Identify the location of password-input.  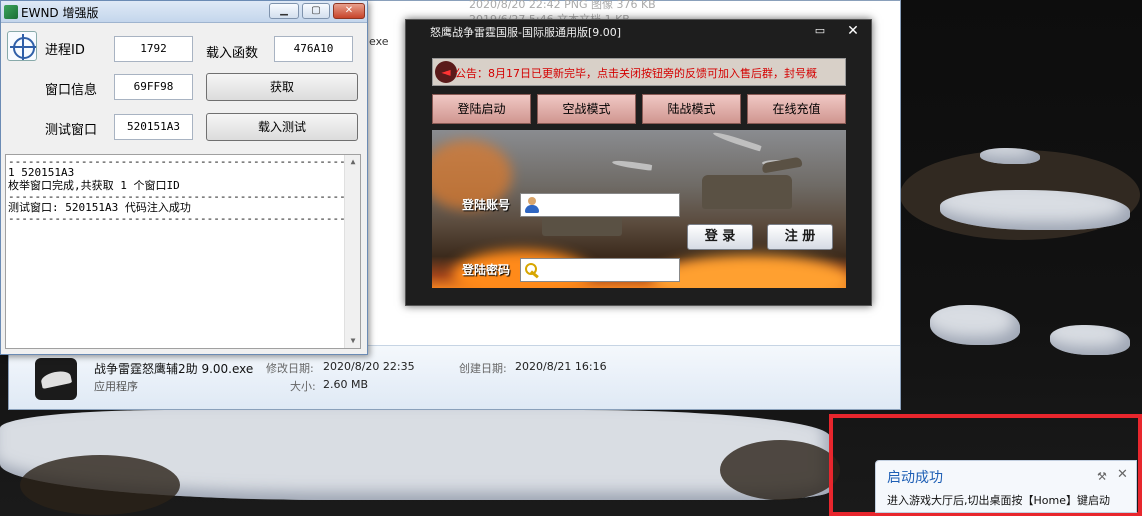
(600, 270).